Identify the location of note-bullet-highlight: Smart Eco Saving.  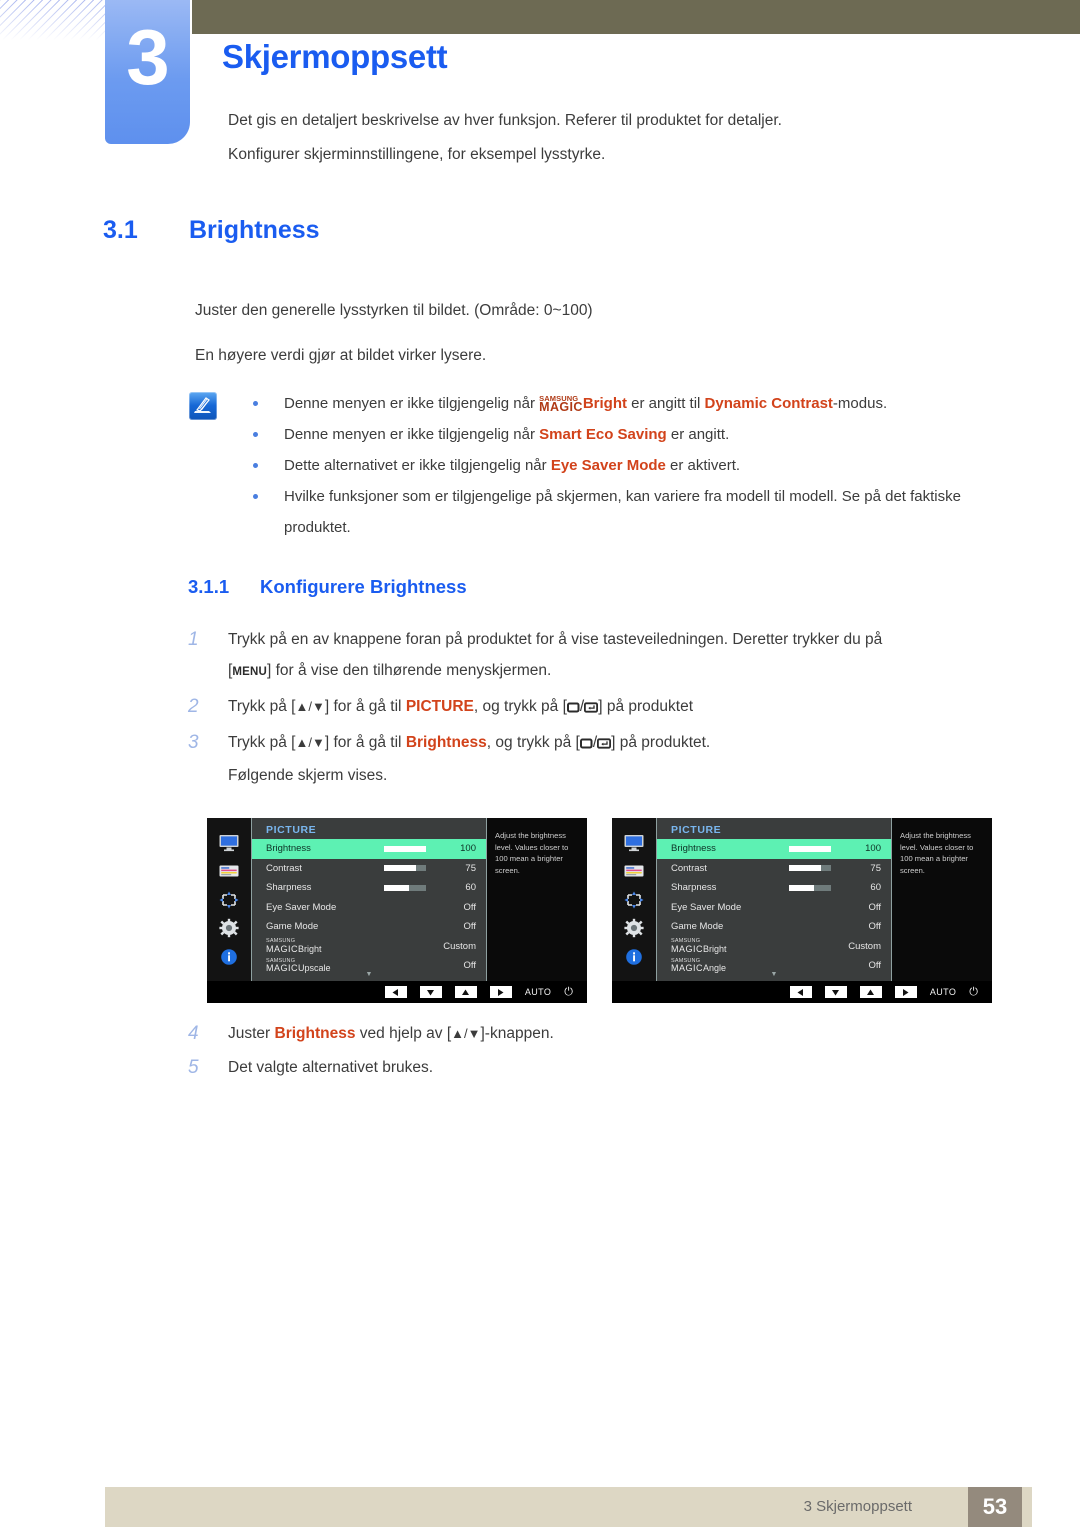
(603, 434).